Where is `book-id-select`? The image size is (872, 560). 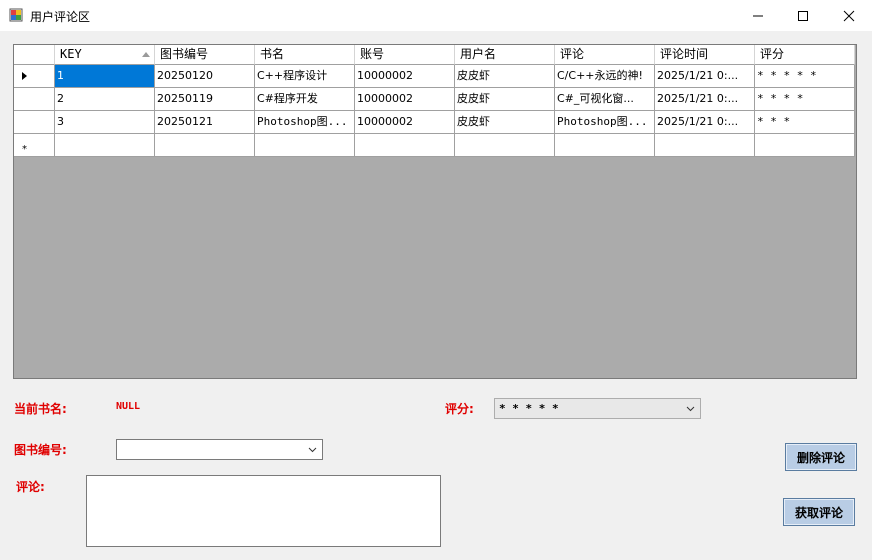 book-id-select is located at coordinates (219, 449).